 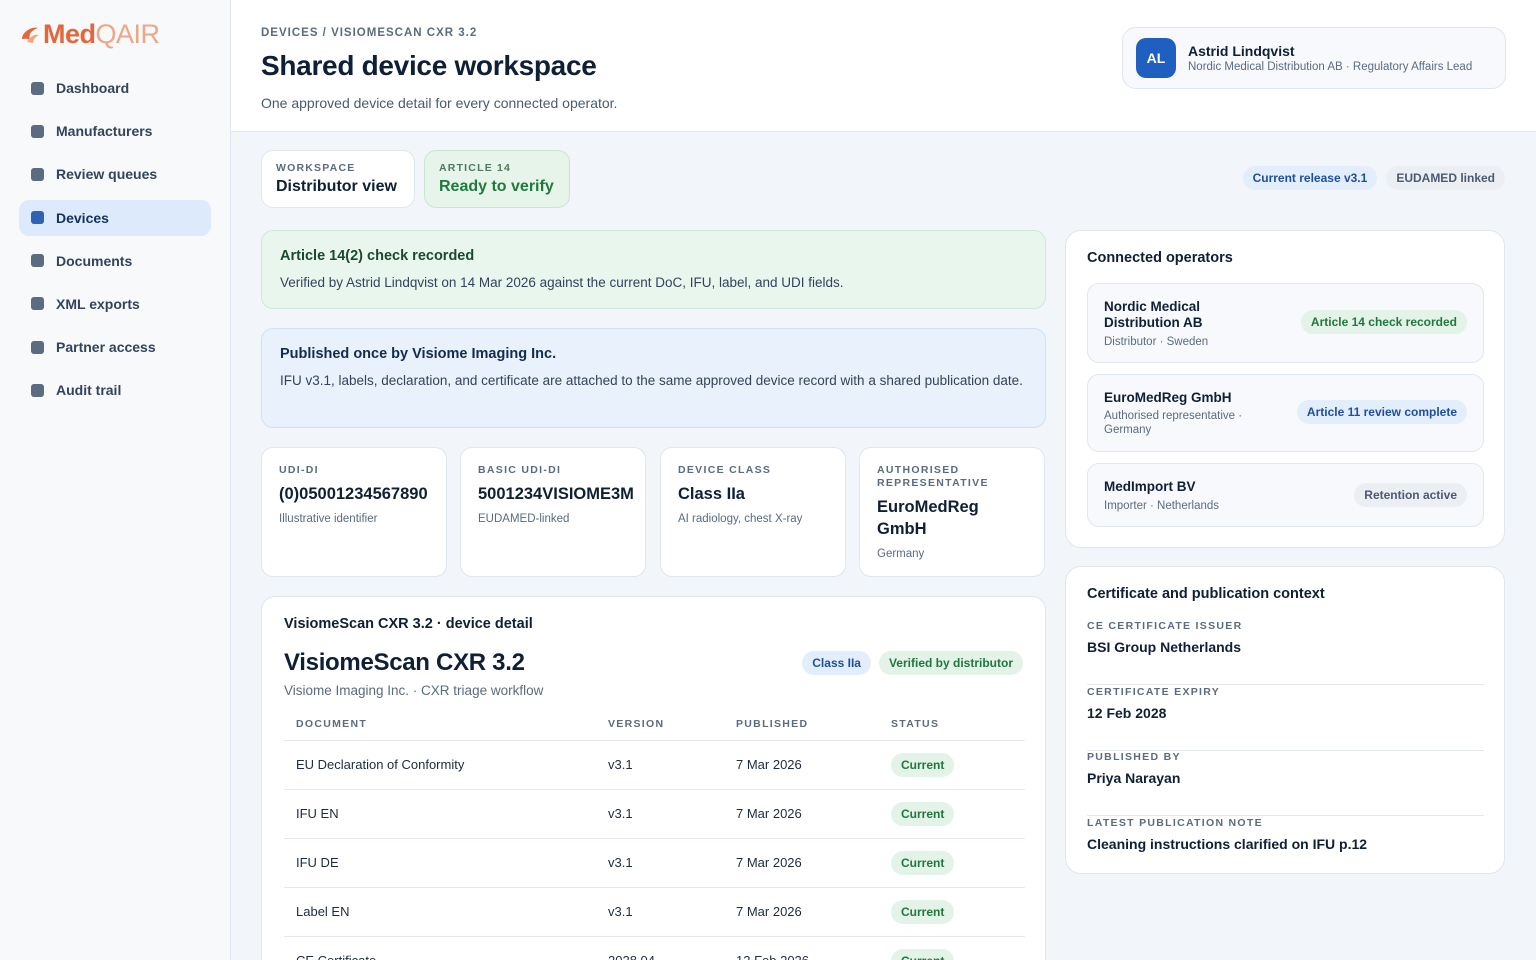 What do you see at coordinates (1445, 178) in the screenshot?
I see `eudamed-linked-badge: EUDAMED linked` at bounding box center [1445, 178].